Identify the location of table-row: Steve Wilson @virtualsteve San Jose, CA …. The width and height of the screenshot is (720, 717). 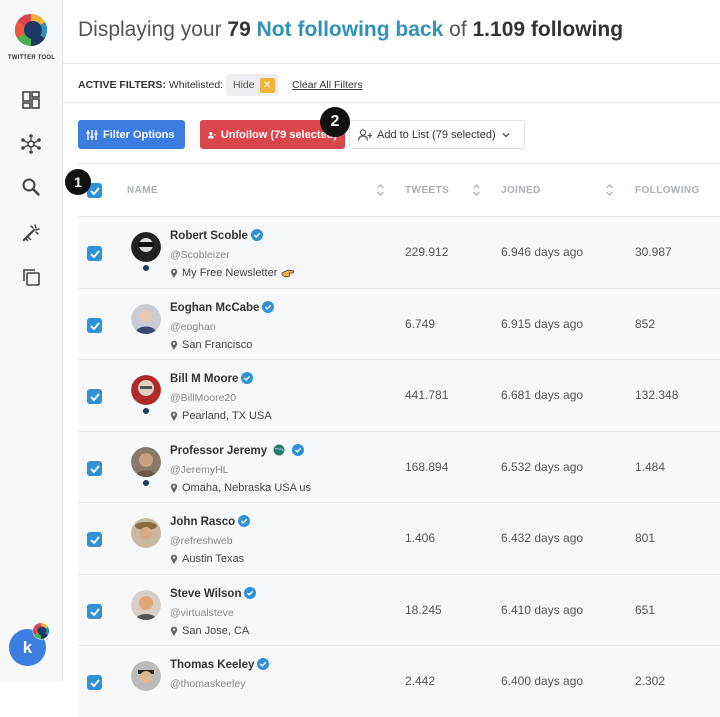
(399, 610).